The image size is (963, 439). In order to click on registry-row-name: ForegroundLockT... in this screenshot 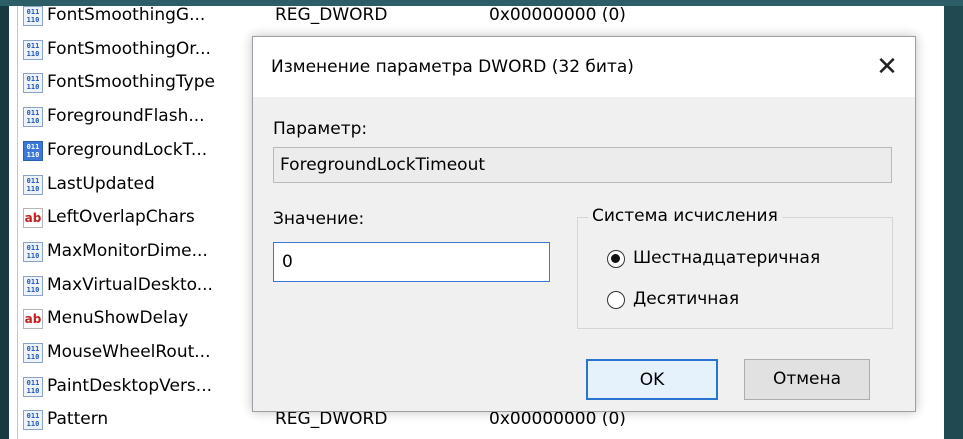, I will do `click(127, 149)`.